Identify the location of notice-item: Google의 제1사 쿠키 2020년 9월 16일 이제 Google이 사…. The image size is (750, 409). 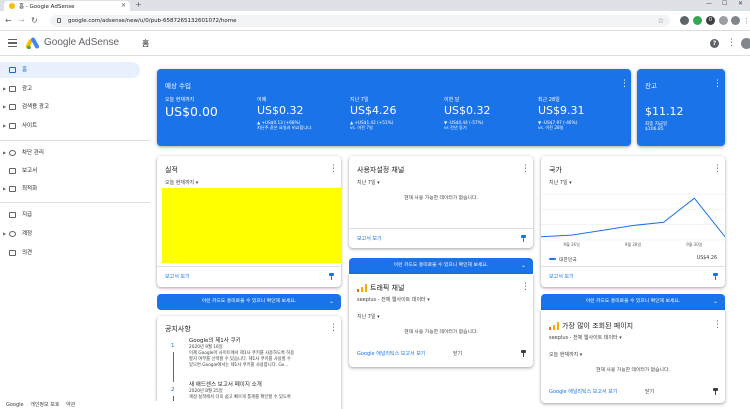
(264, 353).